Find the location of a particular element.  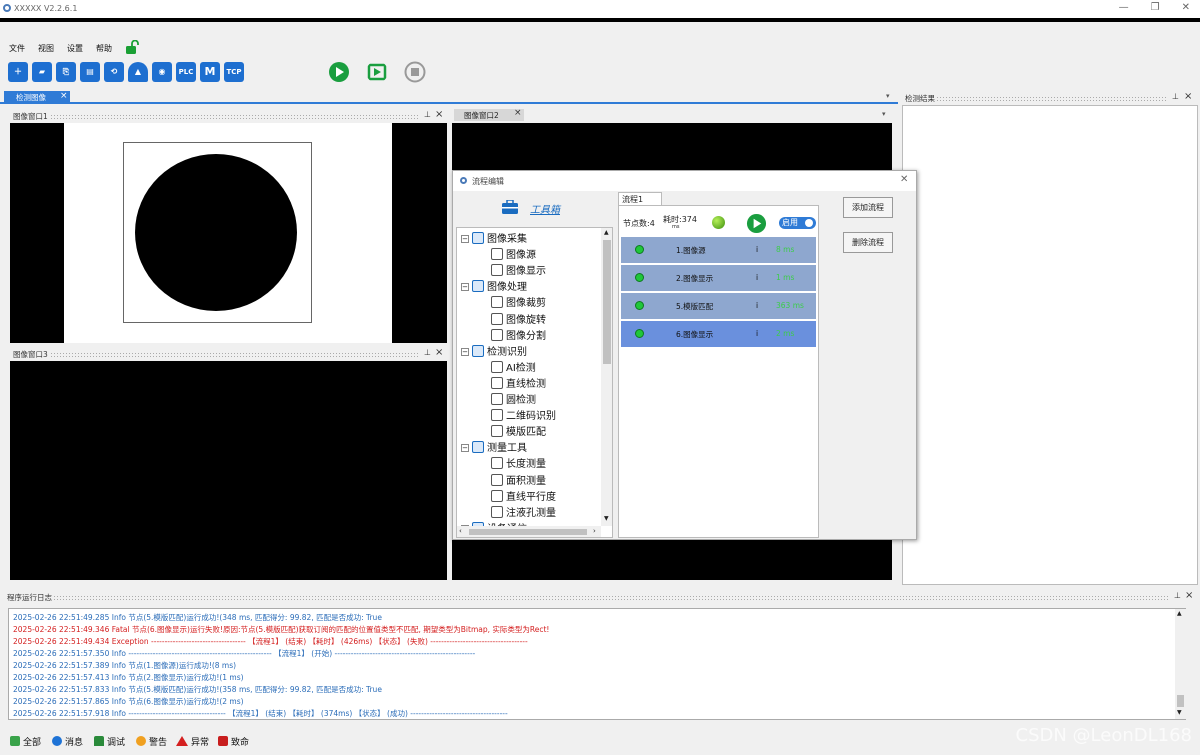

filter-fatal: 致命 is located at coordinates (233, 741).